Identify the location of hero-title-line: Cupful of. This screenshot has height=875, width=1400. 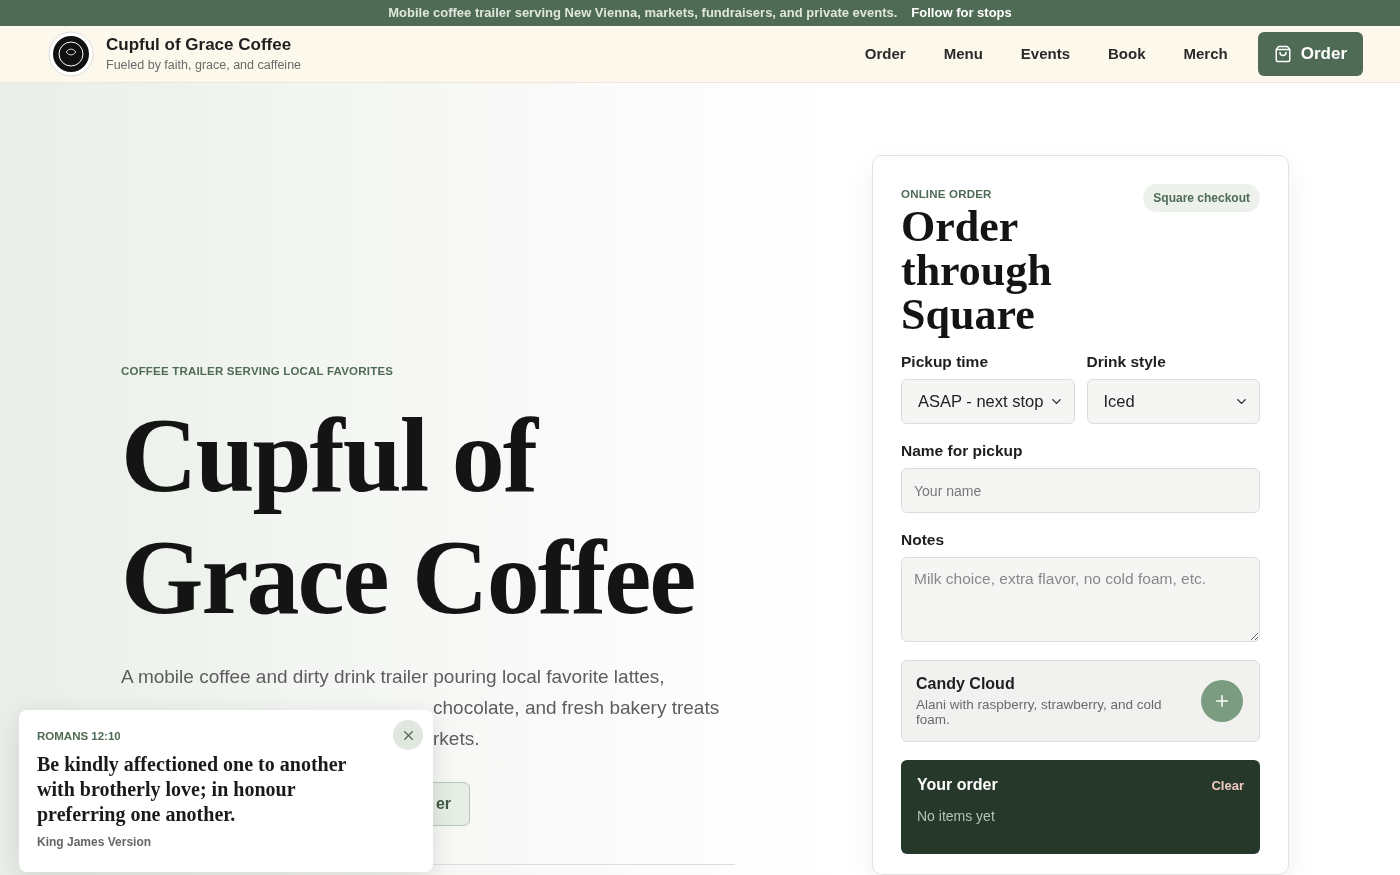
(328, 456).